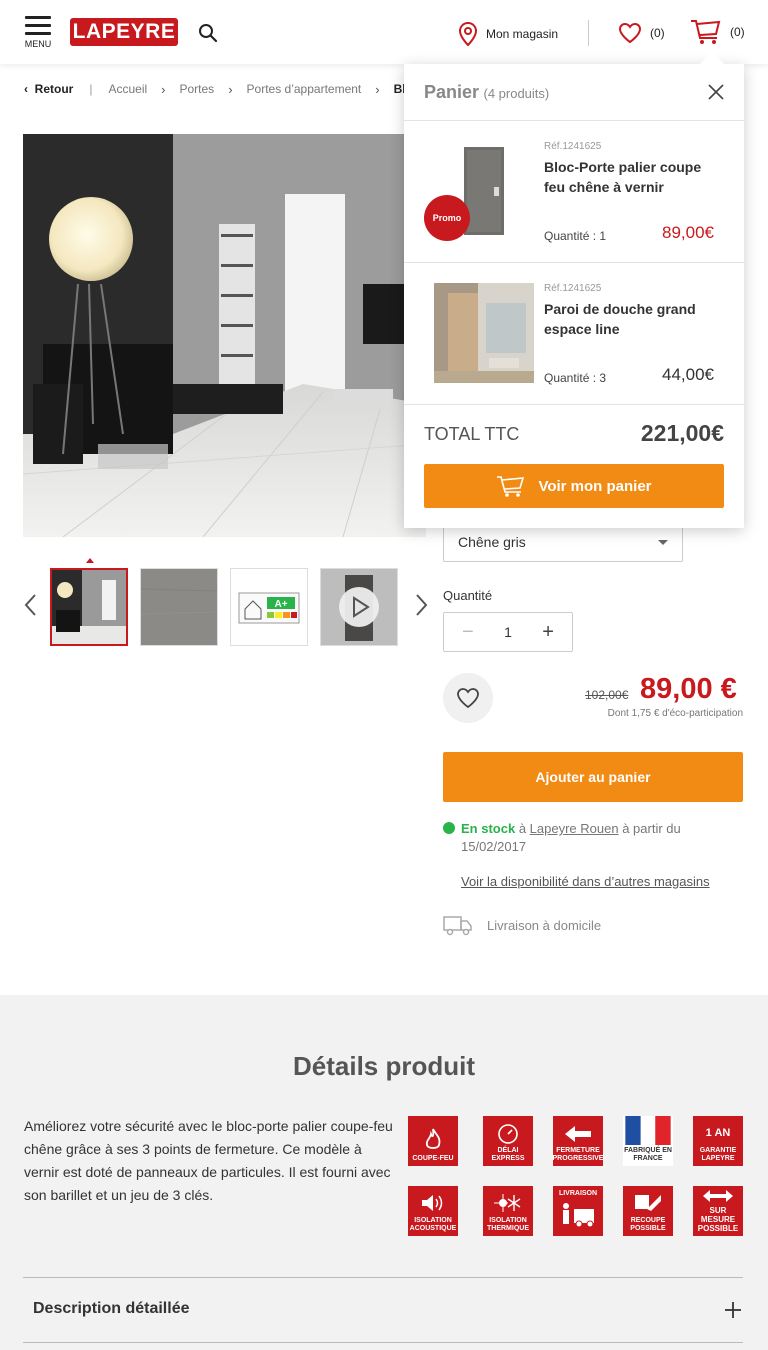 The width and height of the screenshot is (768, 1350). Describe the element at coordinates (548, 632) in the screenshot. I see `plus-icon: +` at that location.